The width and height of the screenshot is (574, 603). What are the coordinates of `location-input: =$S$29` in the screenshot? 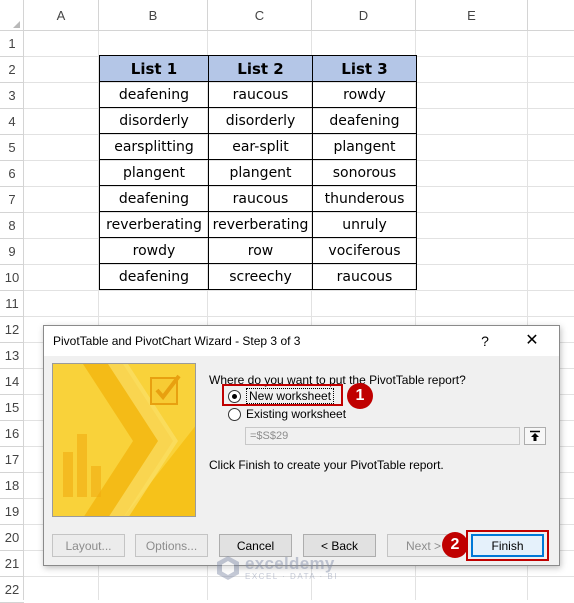 It's located at (382, 436).